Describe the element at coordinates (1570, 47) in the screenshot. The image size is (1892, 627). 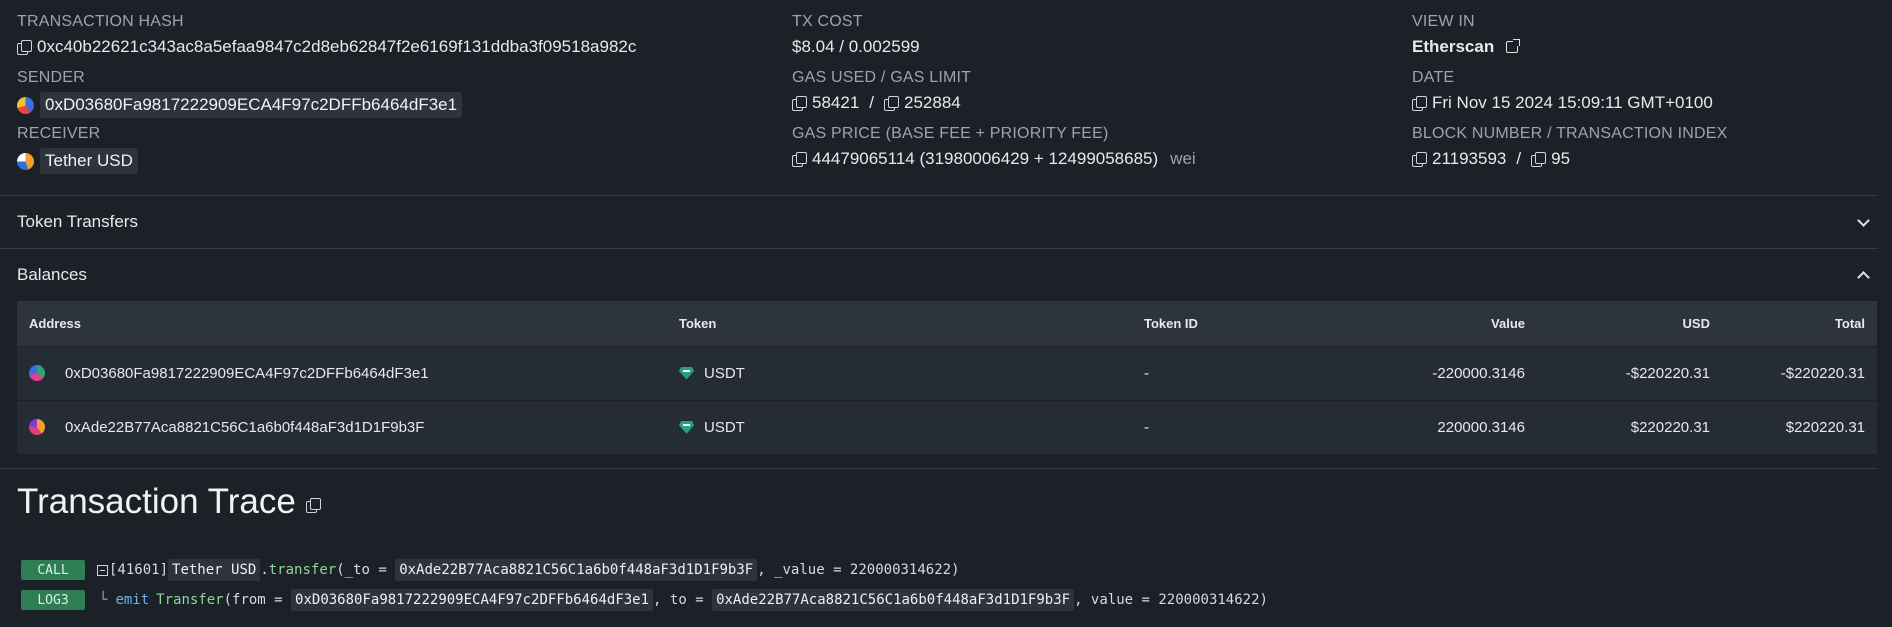
I see `view-in-row: Etherscan` at that location.